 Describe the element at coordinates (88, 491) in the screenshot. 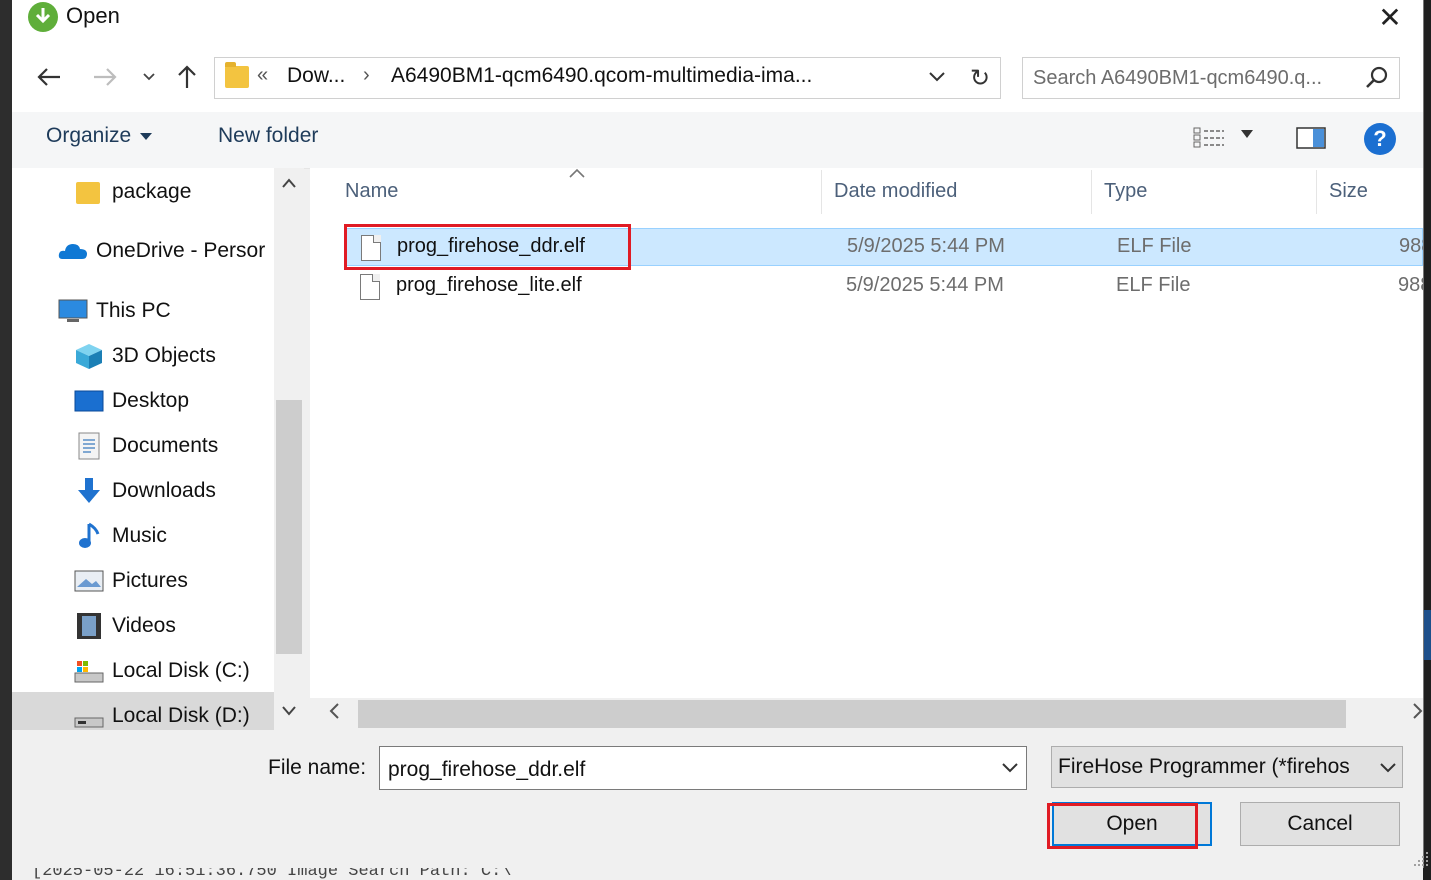

I see `downloads-icon` at that location.